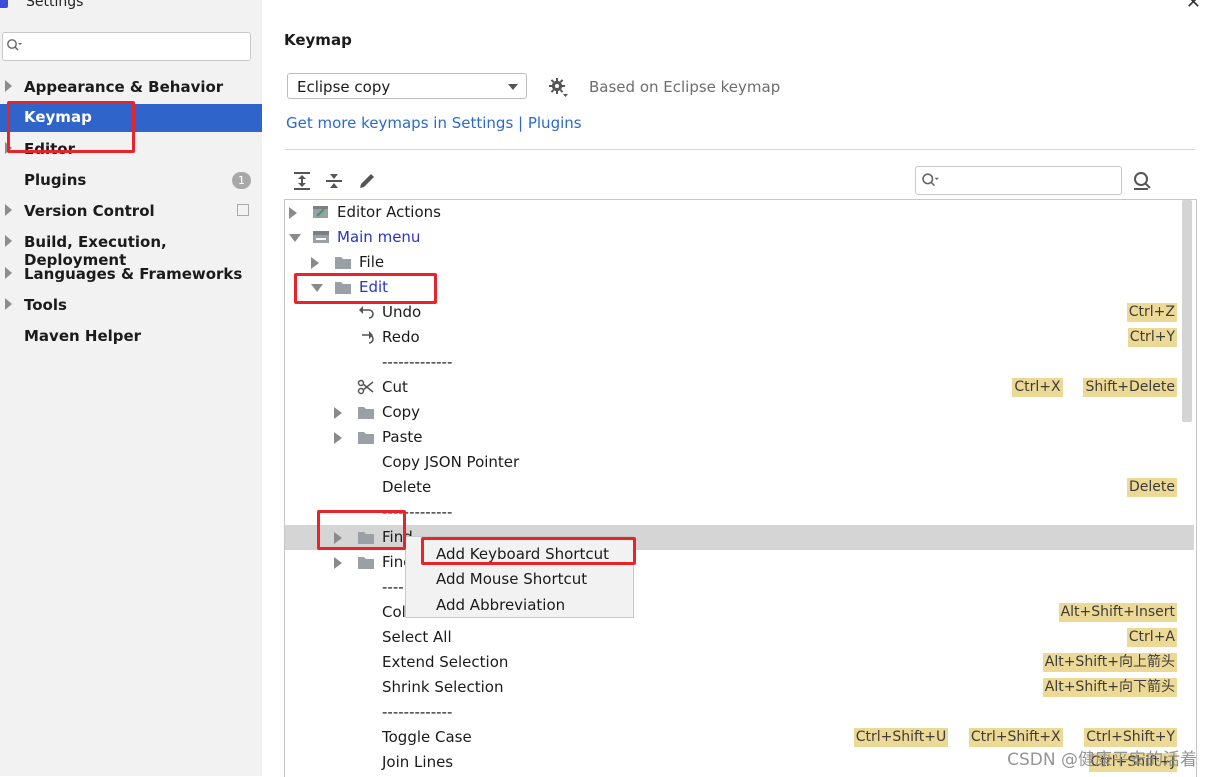  What do you see at coordinates (407, 86) in the screenshot?
I see `keymap-select: Eclipse copy` at bounding box center [407, 86].